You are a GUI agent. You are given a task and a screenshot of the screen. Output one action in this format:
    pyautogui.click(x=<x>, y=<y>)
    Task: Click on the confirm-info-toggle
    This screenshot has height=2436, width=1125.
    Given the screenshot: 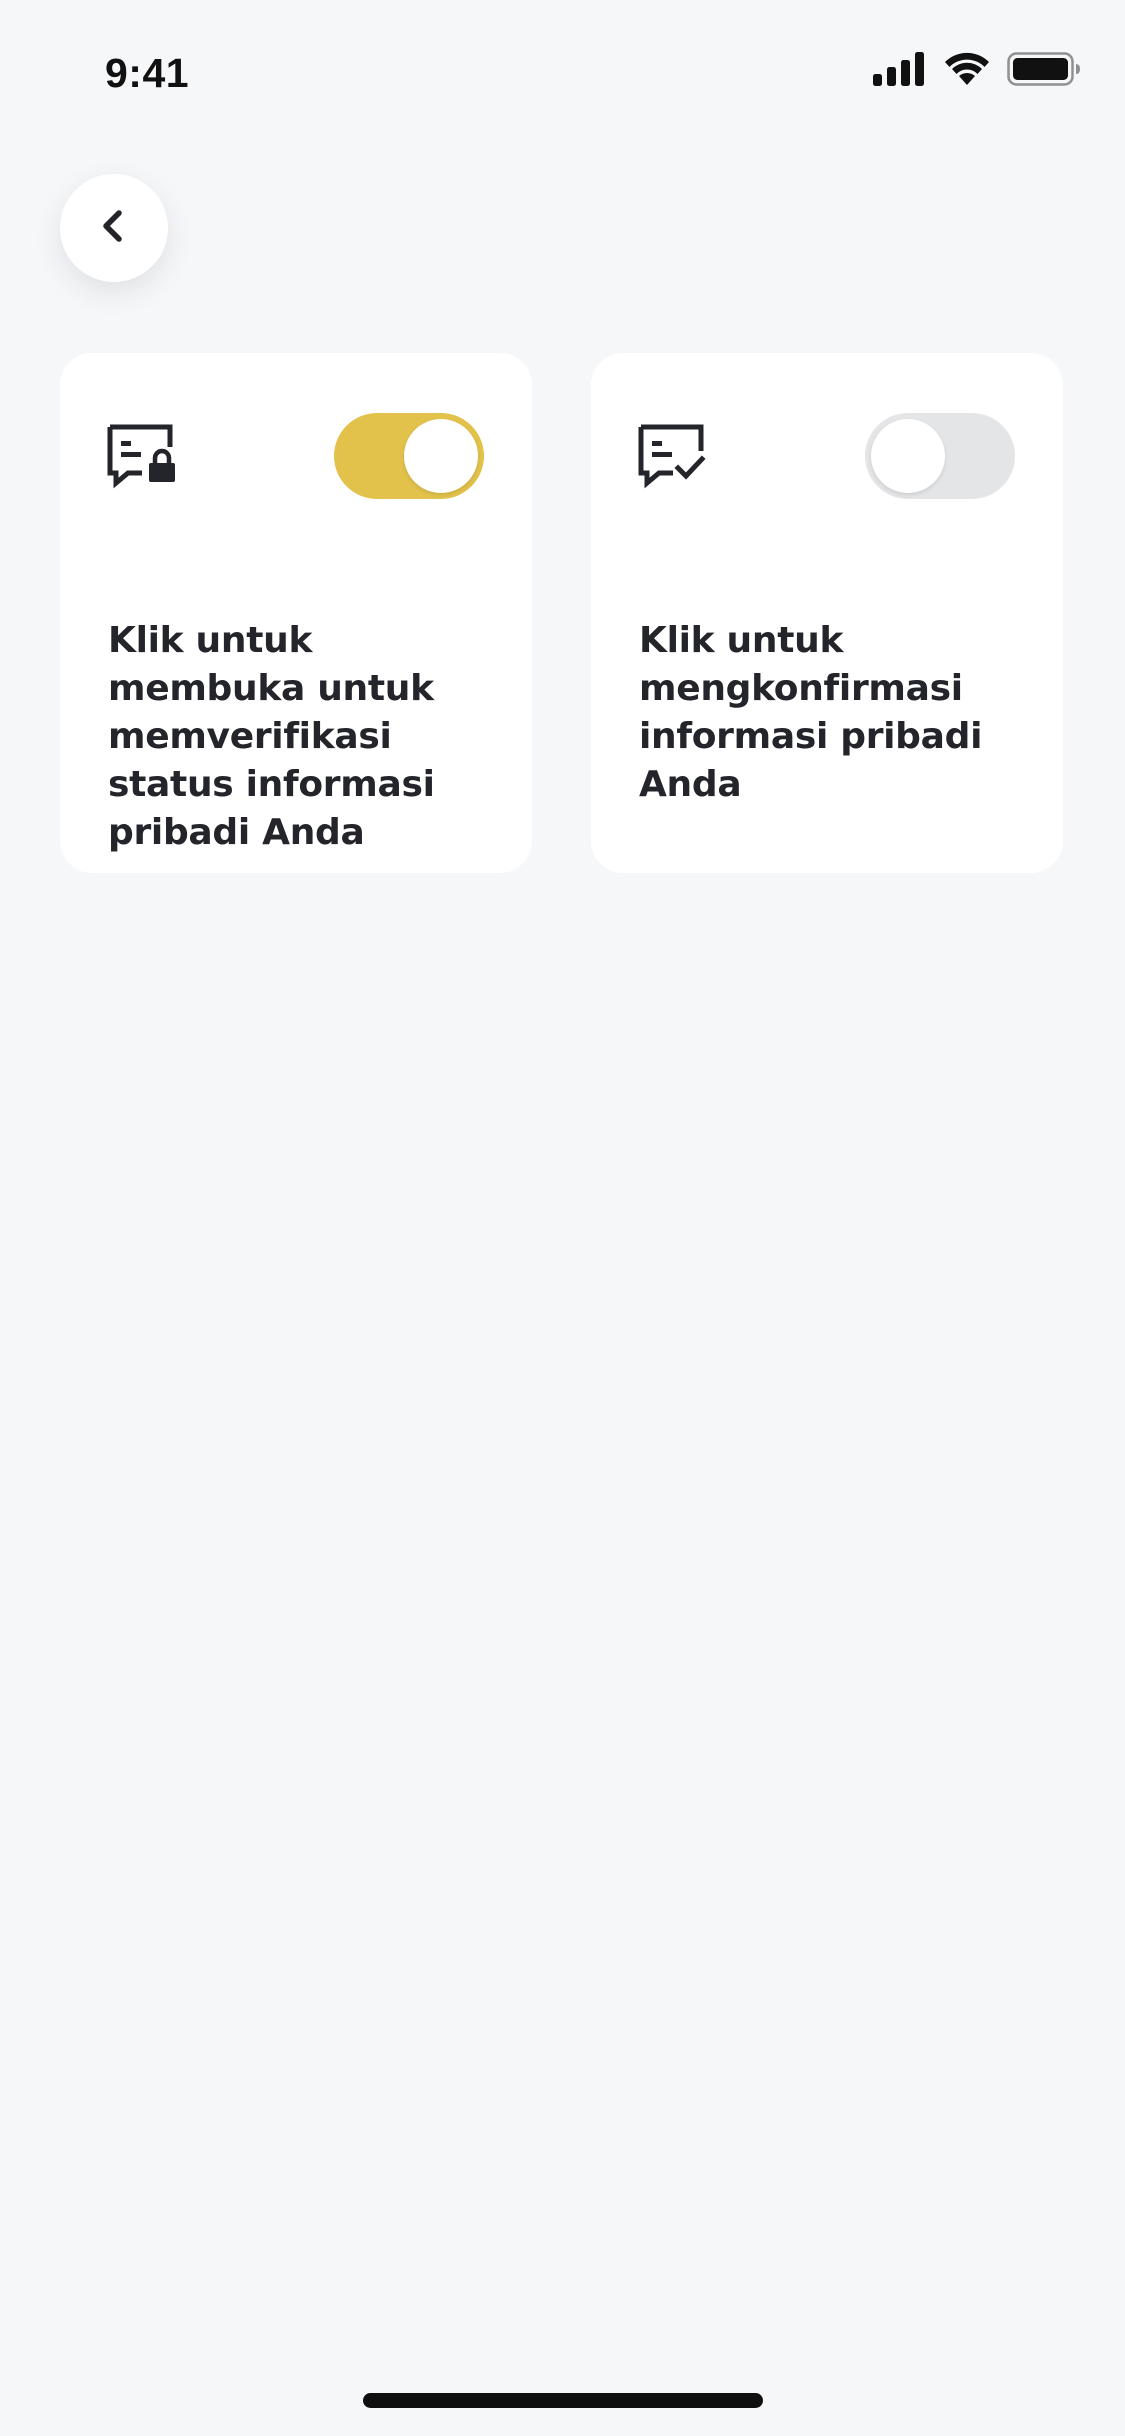 What is the action you would take?
    pyautogui.click(x=940, y=456)
    